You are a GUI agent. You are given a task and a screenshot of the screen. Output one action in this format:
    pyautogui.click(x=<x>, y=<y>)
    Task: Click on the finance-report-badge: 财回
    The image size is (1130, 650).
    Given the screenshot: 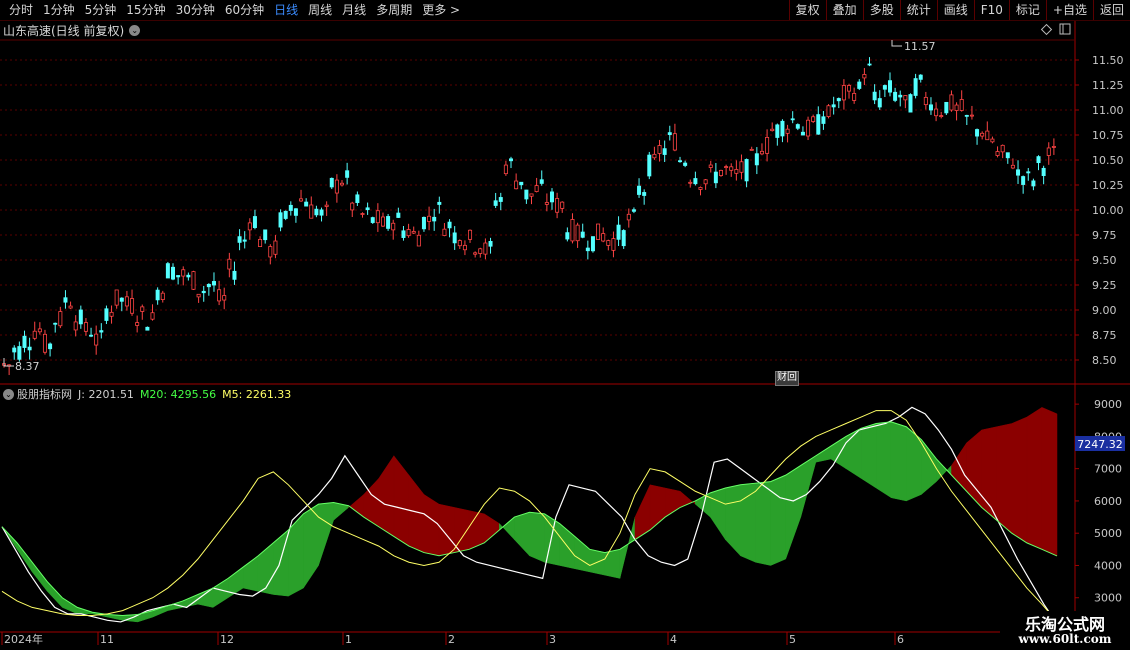 What is the action you would take?
    pyautogui.click(x=787, y=378)
    